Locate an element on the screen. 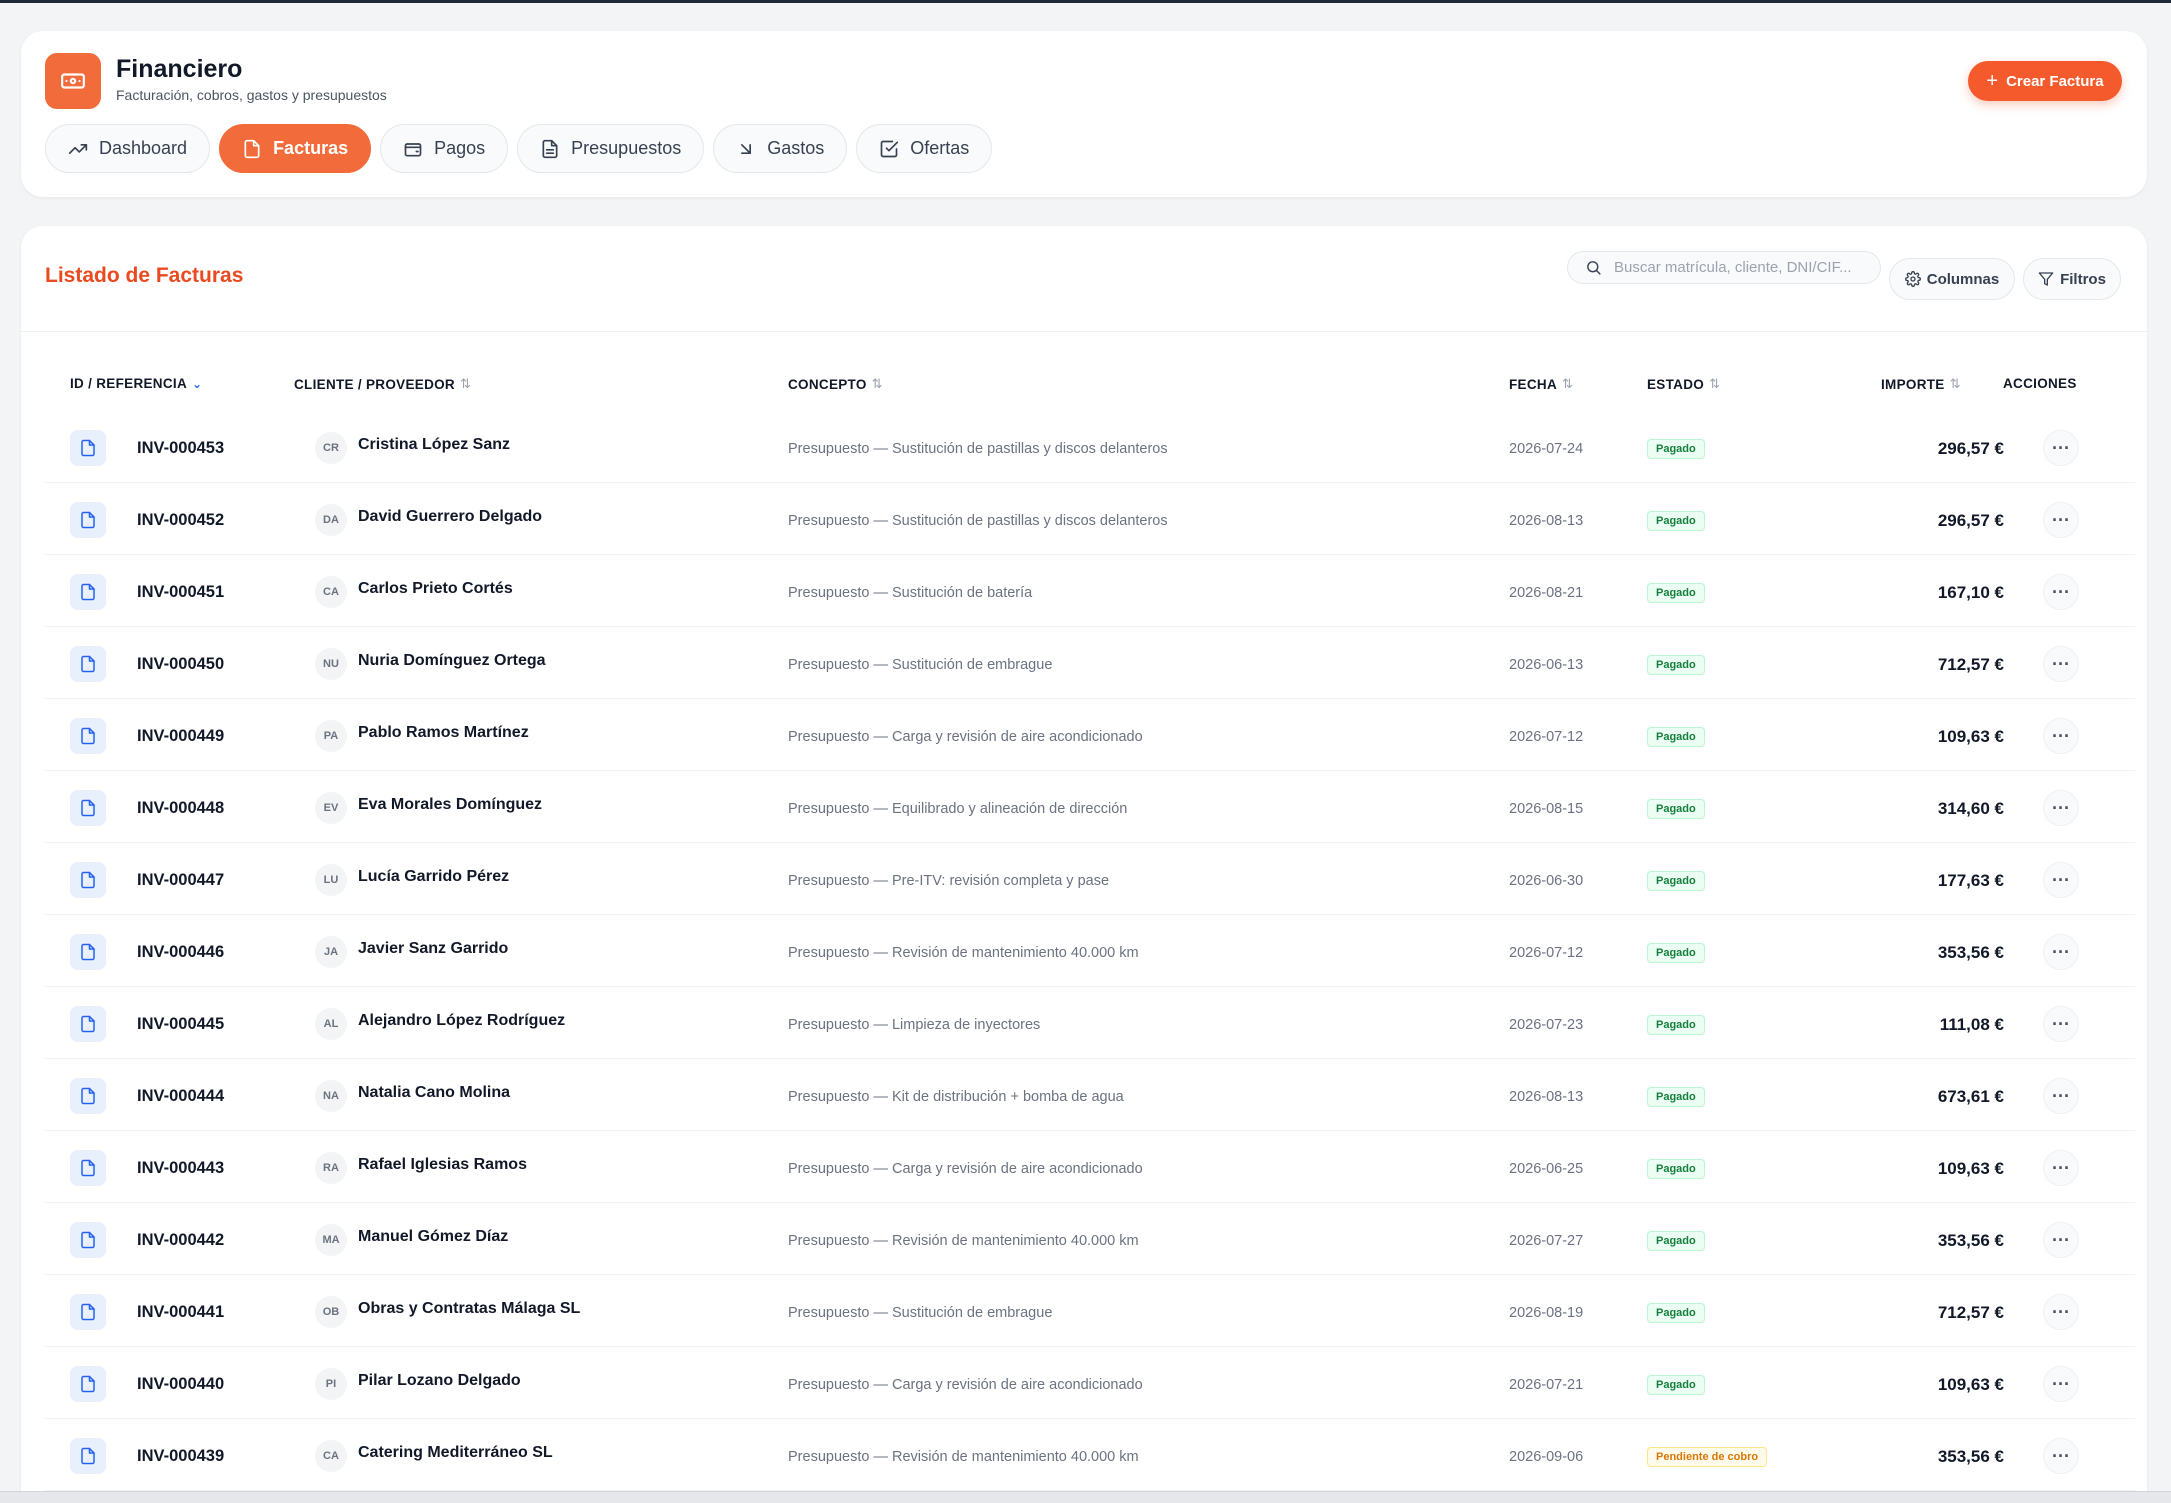 The image size is (2171, 1503). columns-button: Columnas is located at coordinates (1952, 279).